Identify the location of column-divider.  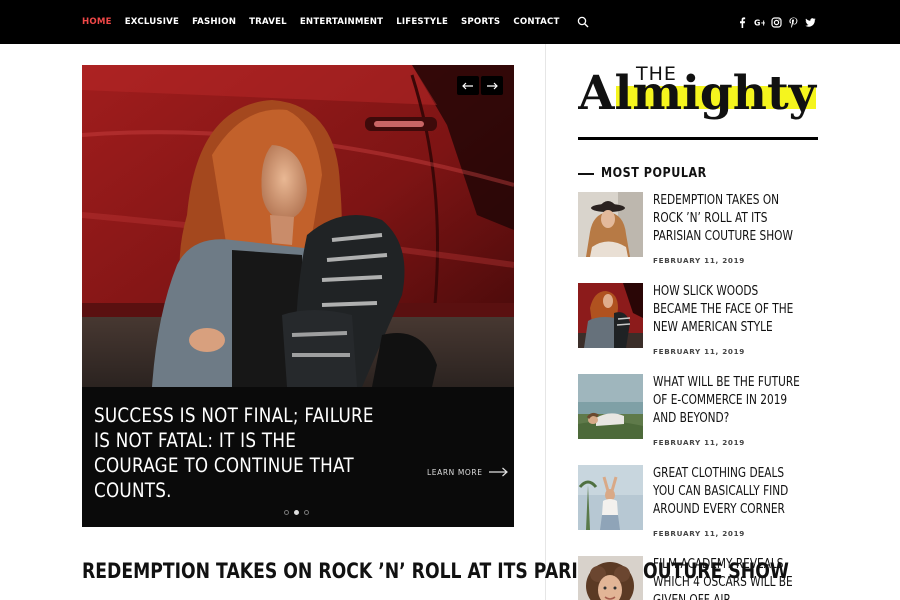
(545, 322).